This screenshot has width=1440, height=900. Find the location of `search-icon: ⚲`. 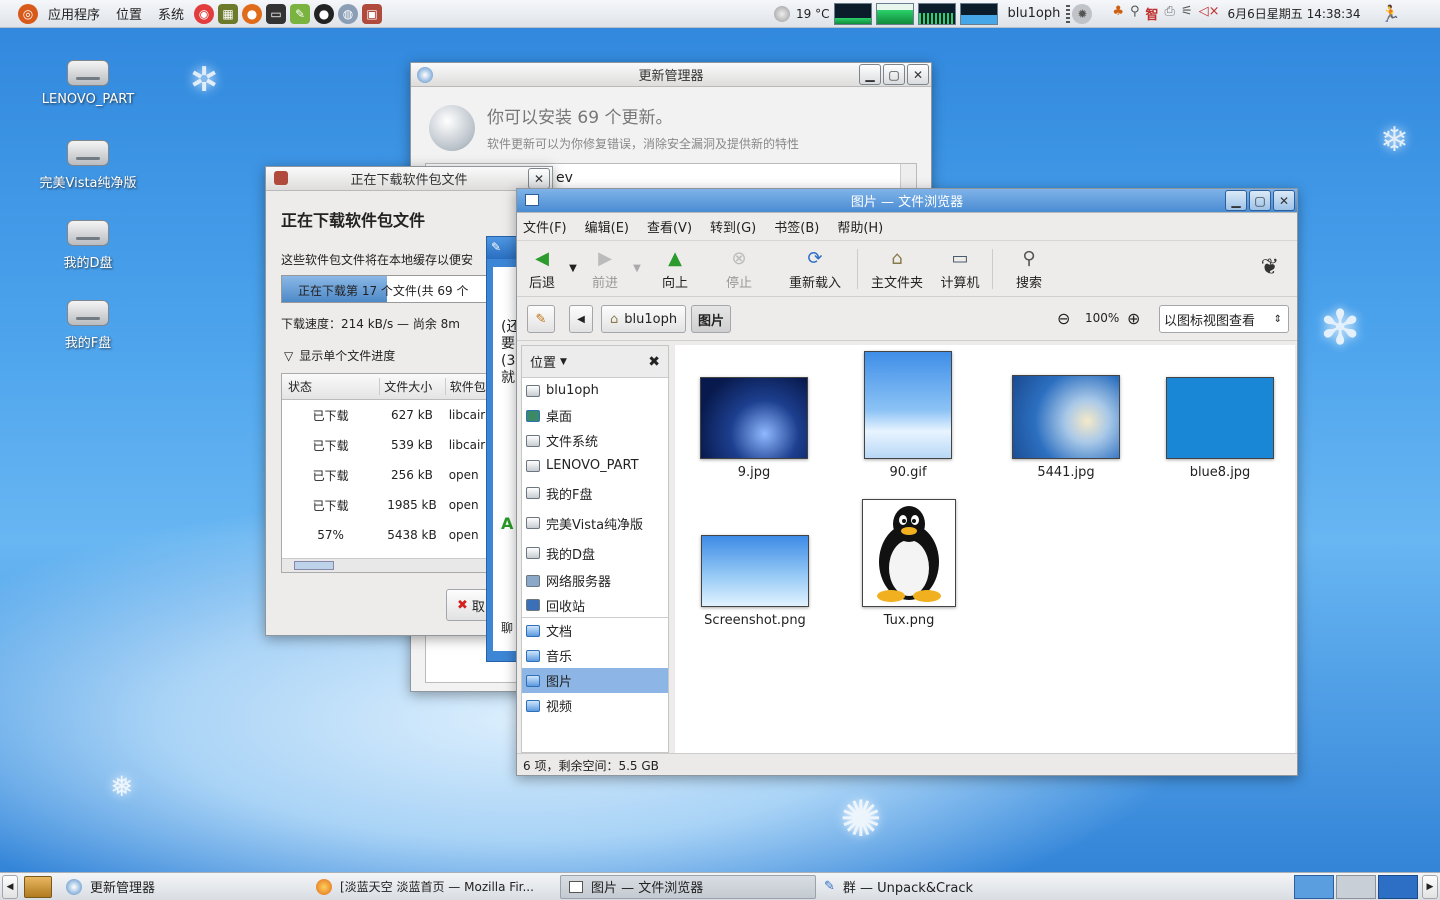

search-icon: ⚲ is located at coordinates (1135, 13).